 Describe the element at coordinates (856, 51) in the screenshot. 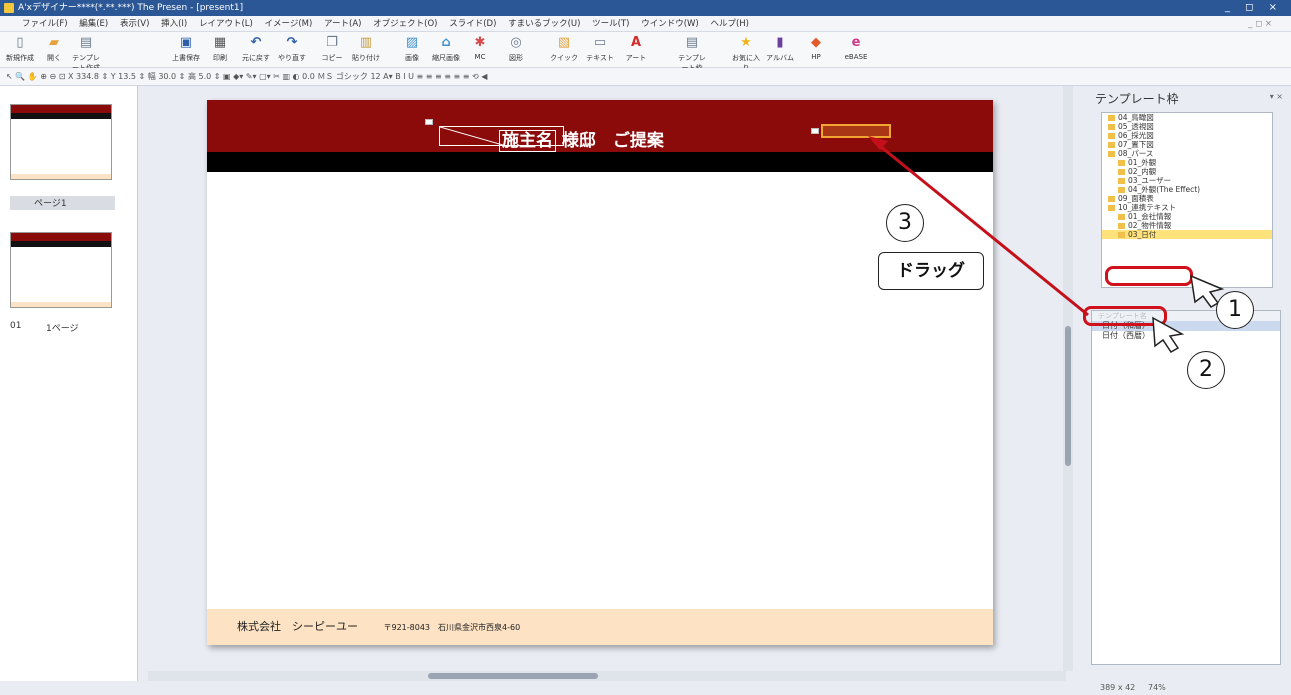

I see `toolbar-button-ebase: e eBASE` at that location.